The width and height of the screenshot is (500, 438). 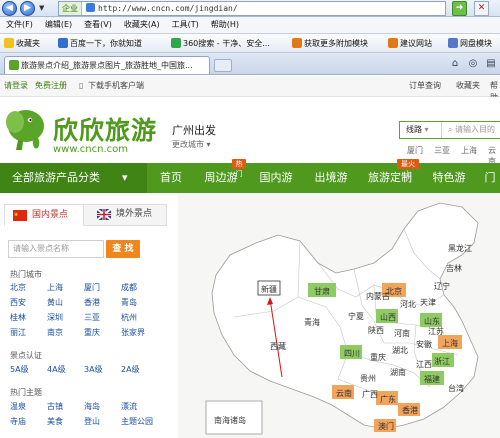 I want to click on province-label: 云南, so click(x=344, y=393).